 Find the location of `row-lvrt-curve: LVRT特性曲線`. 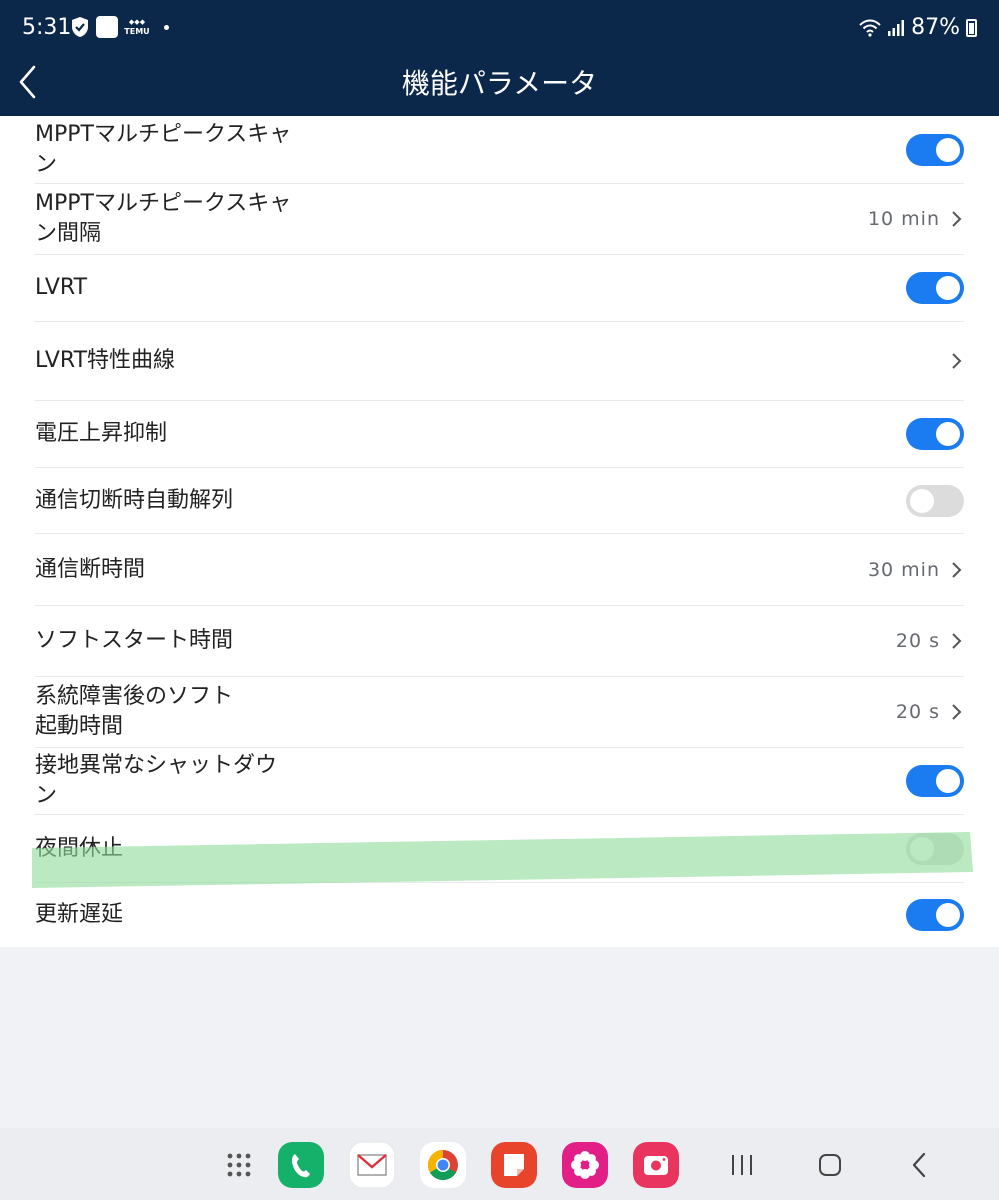

row-lvrt-curve: LVRT特性曲線 is located at coordinates (499, 361).